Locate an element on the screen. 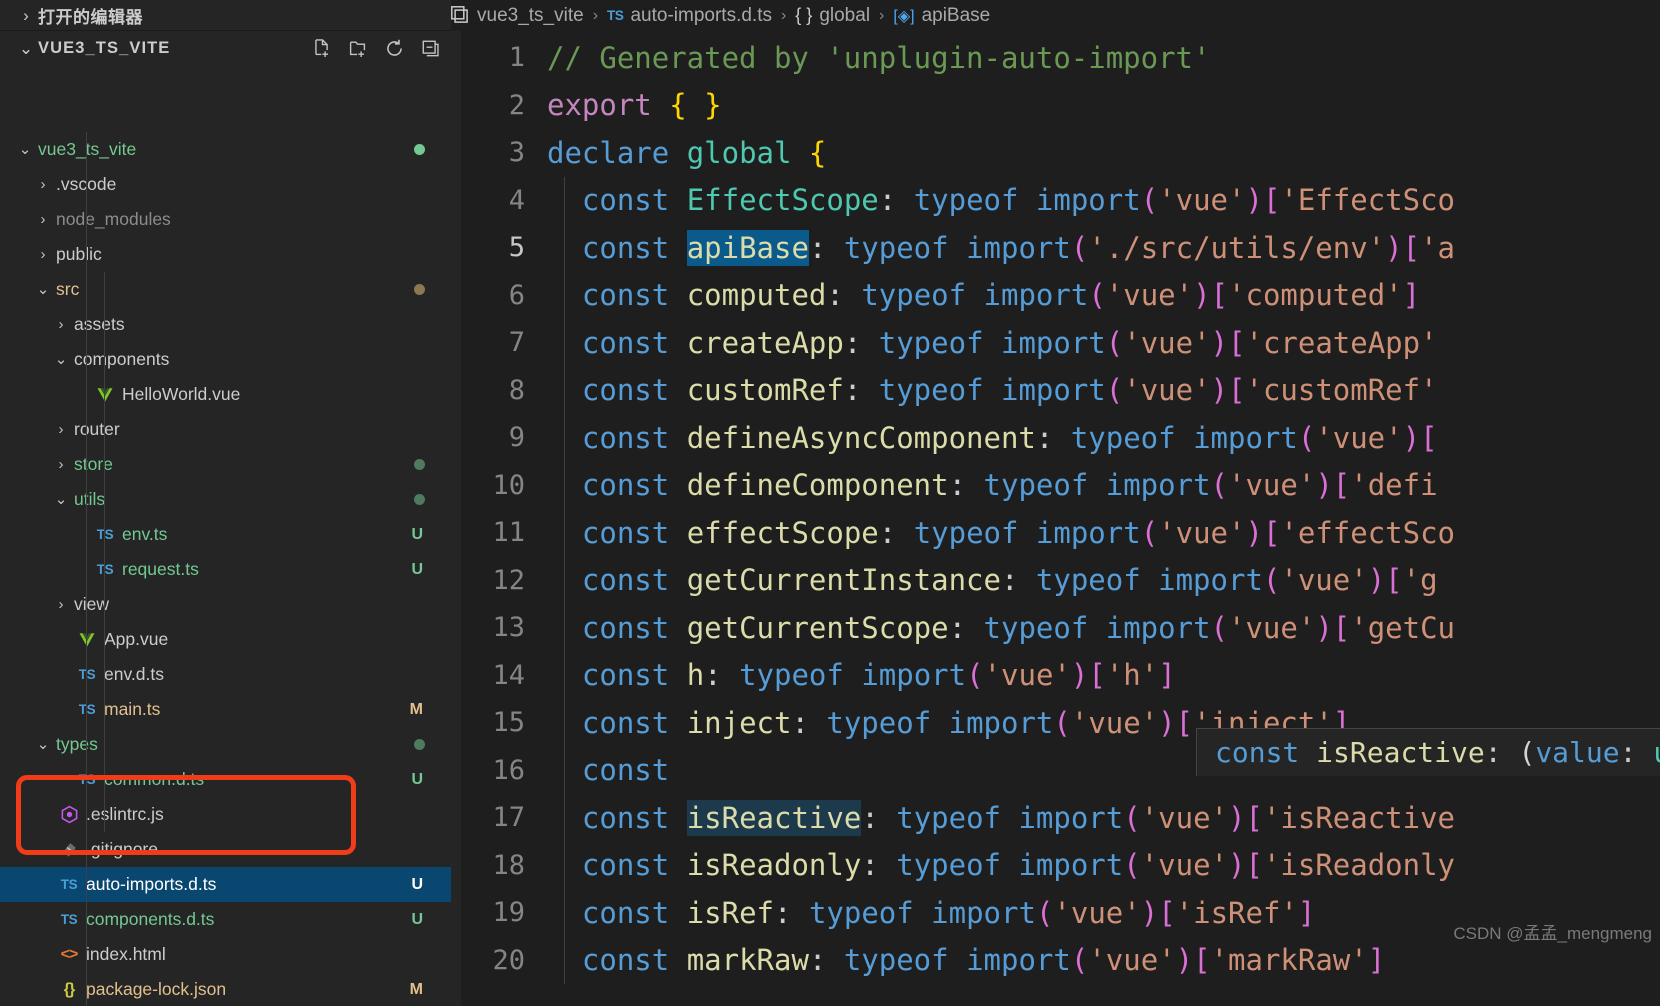 Image resolution: width=1660 pixels, height=1006 pixels. code-token: computed is located at coordinates (756, 295).